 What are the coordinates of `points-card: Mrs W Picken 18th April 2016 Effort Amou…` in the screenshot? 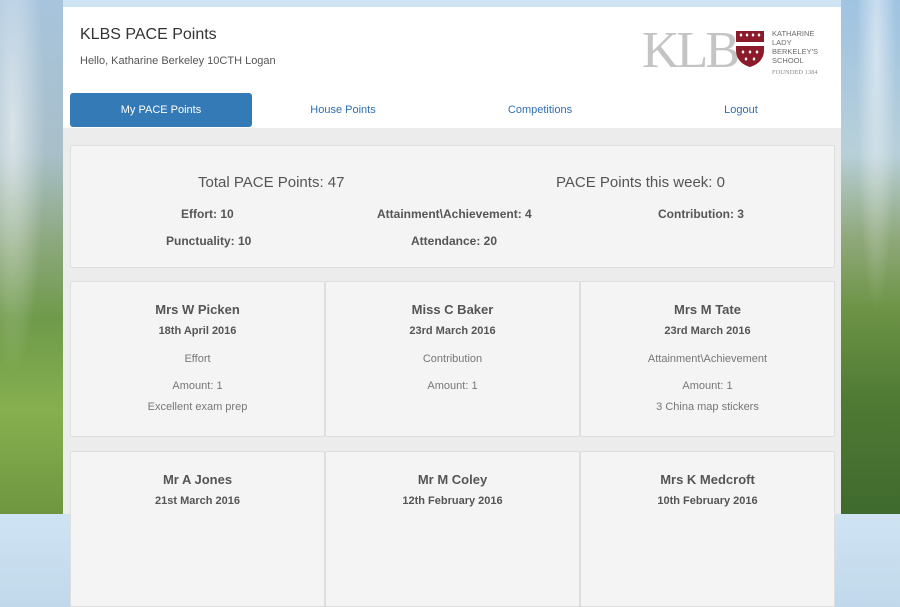 It's located at (197, 359).